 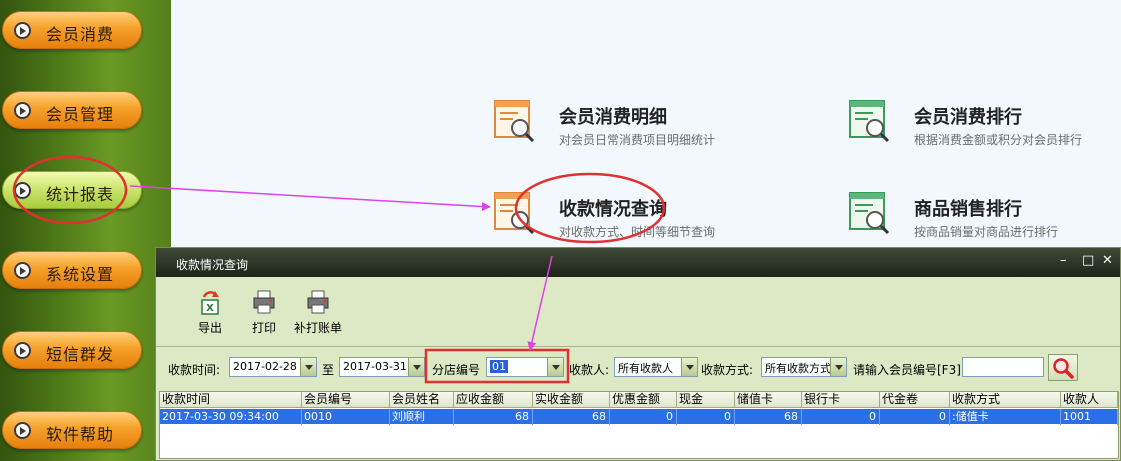 I want to click on maximize-icon: □, so click(x=1088, y=260).